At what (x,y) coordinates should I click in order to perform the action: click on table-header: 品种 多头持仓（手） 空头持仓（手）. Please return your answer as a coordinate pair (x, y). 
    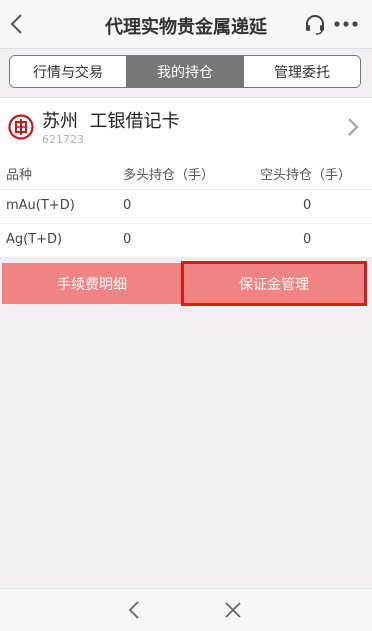
    Looking at the image, I should click on (186, 173).